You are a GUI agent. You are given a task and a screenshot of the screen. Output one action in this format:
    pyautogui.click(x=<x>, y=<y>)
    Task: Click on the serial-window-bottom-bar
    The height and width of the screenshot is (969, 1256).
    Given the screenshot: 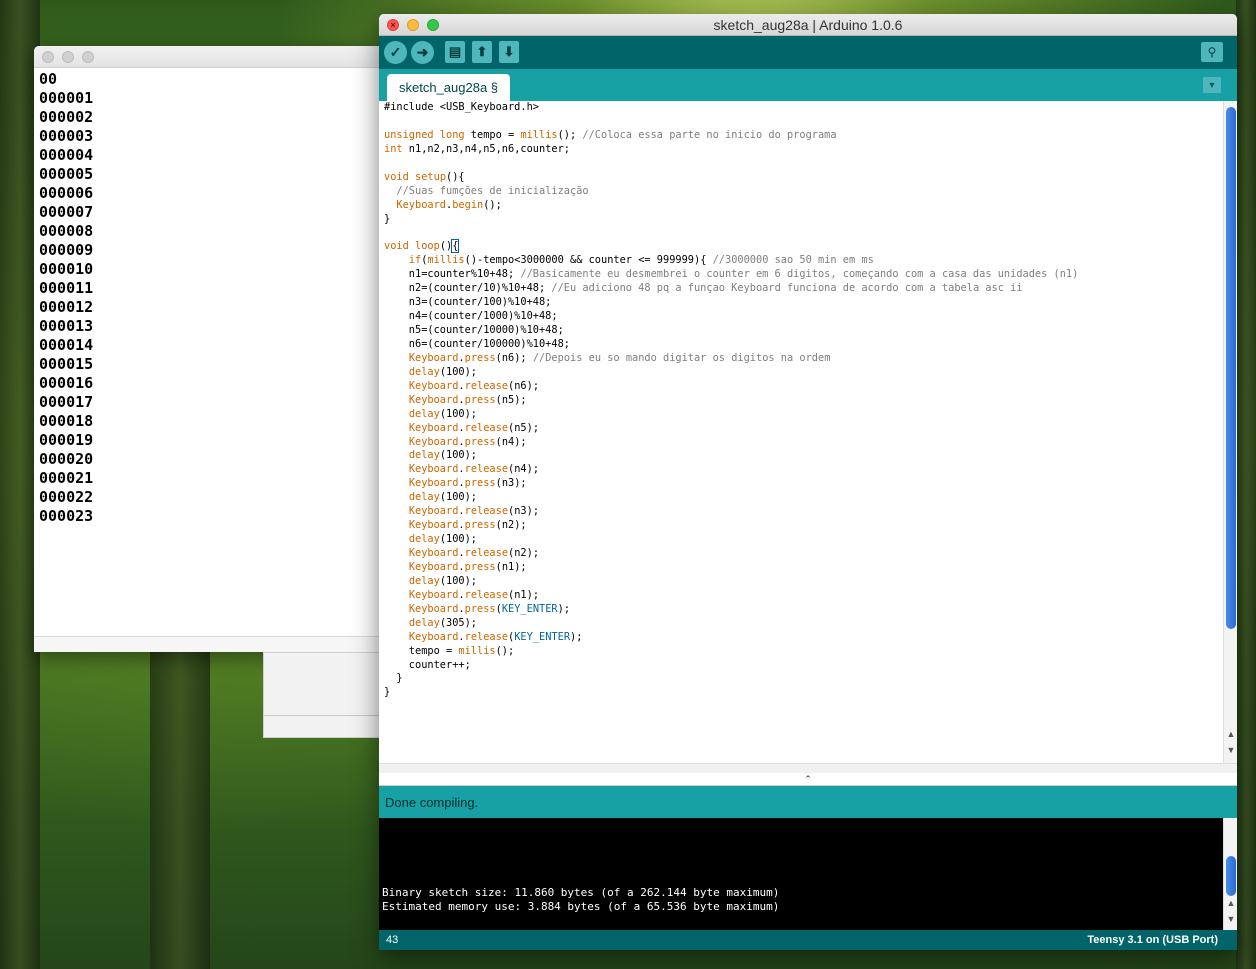 What is the action you would take?
    pyautogui.click(x=209, y=644)
    